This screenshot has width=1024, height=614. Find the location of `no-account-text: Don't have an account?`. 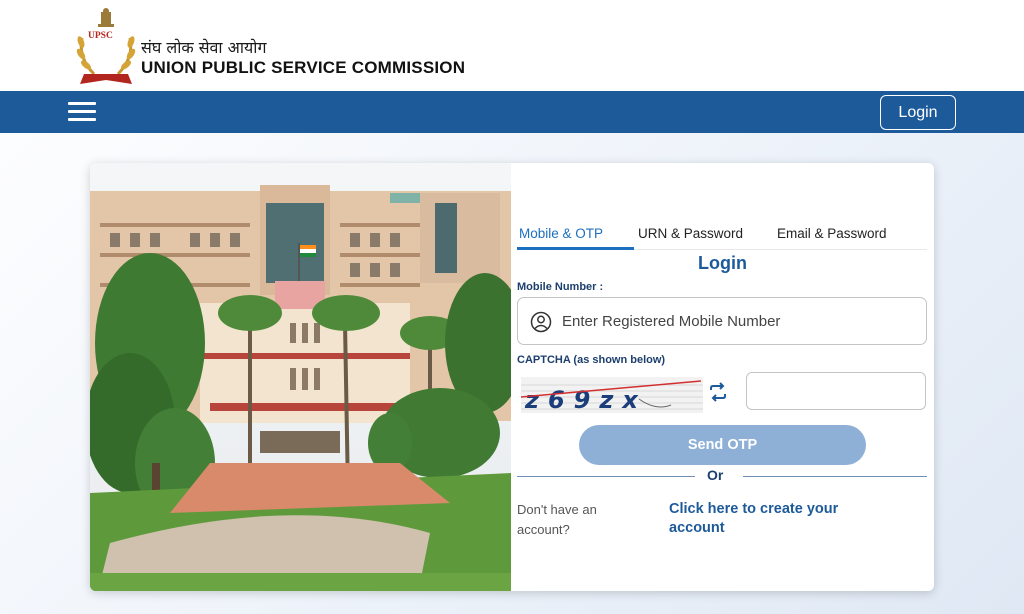

no-account-text: Don't have an account? is located at coordinates (557, 519).